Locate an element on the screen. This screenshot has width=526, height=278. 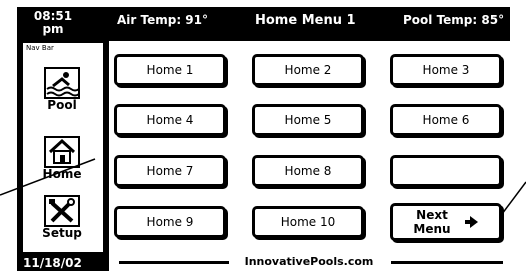
home-7-button: Home 7 is located at coordinates (170, 171).